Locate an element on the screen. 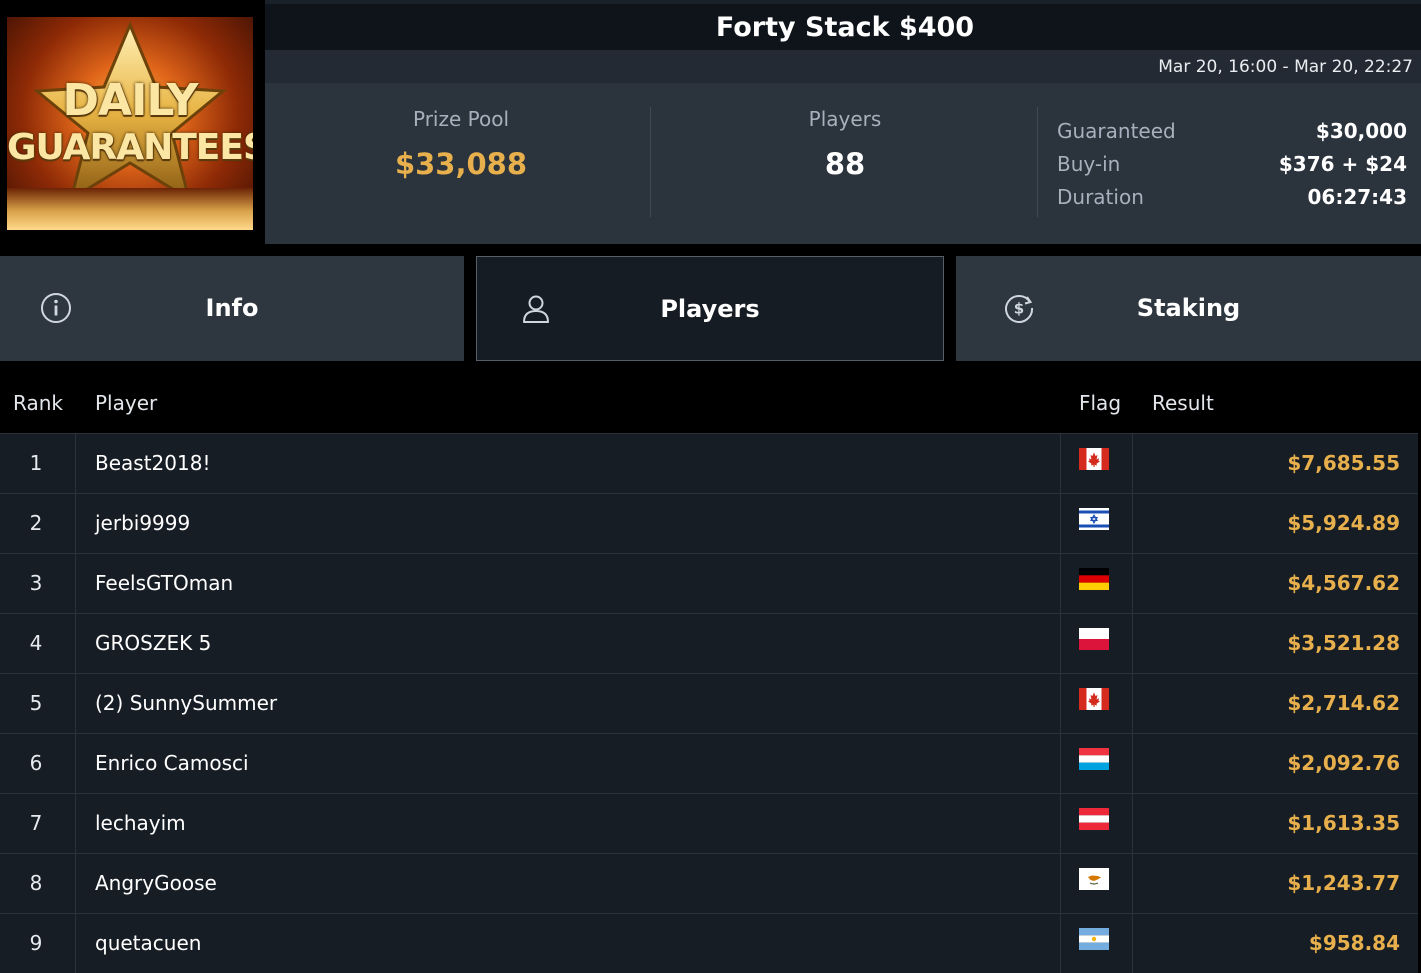 The image size is (1421, 973). rank-cell: 9 is located at coordinates (36, 943).